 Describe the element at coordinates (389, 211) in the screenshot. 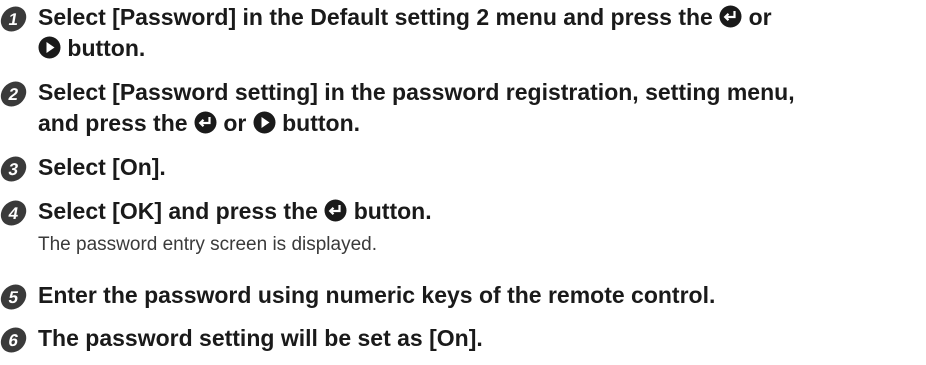

I see `step-4-line-1-part-3: button.` at that location.